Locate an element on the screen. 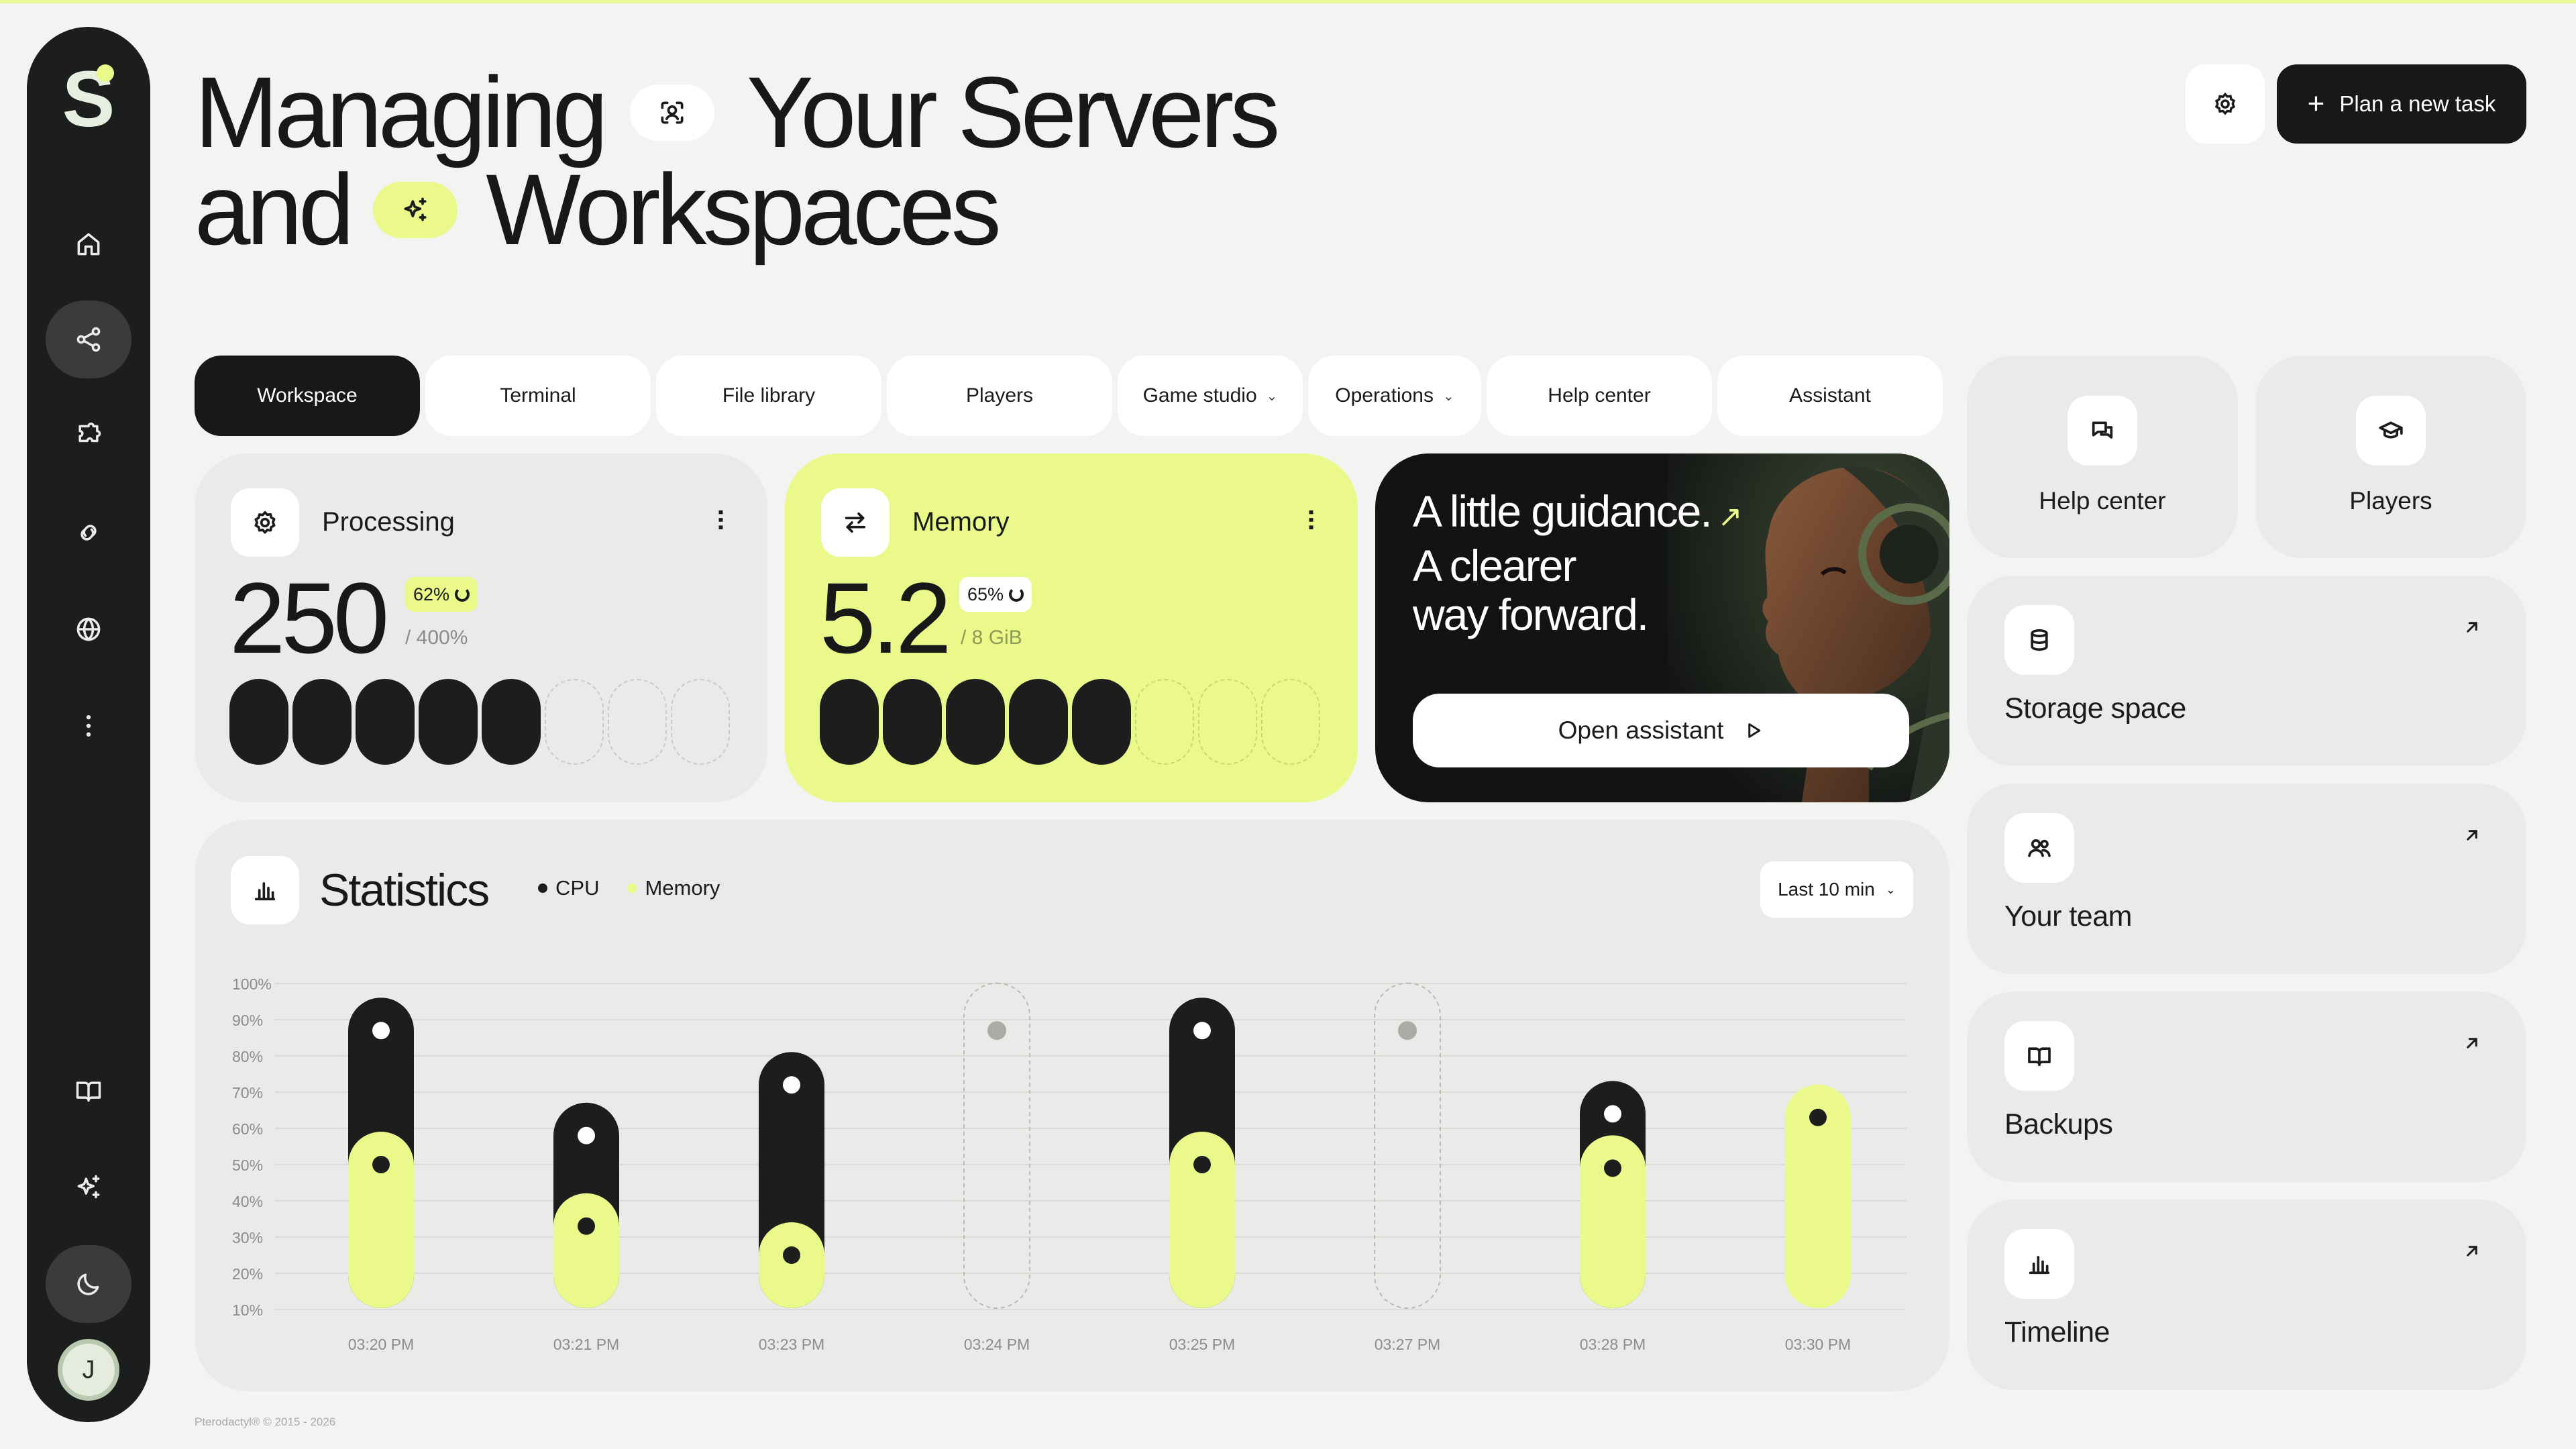 The width and height of the screenshot is (2576, 1449). sidebar-more is located at coordinates (88, 726).